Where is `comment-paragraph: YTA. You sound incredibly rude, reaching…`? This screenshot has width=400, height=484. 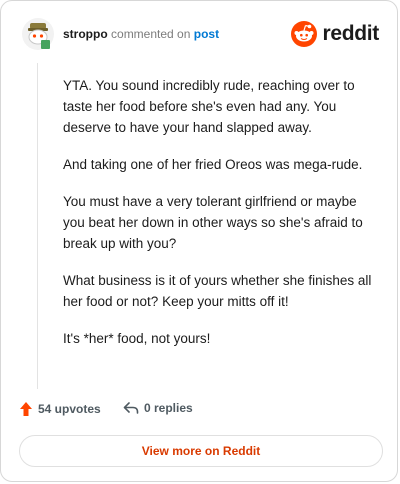 comment-paragraph: YTA. You sound incredibly rude, reaching… is located at coordinates (209, 106).